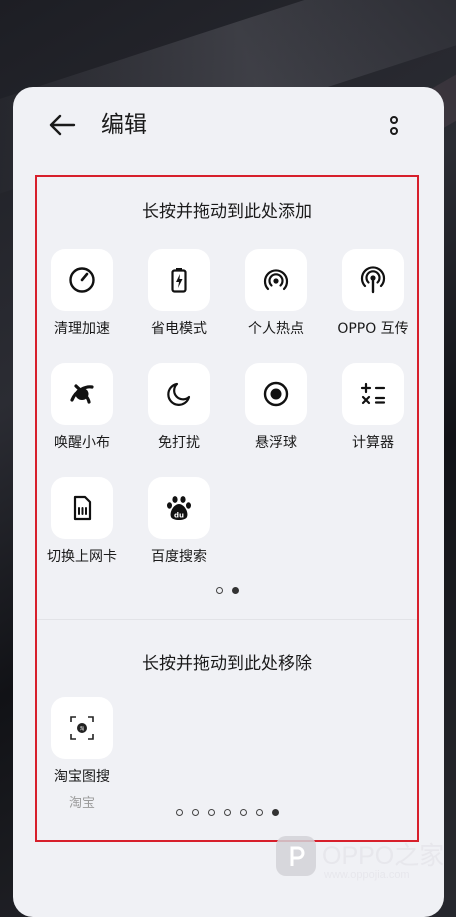 The height and width of the screenshot is (917, 456). Describe the element at coordinates (373, 280) in the screenshot. I see `oppo-share-icon` at that location.